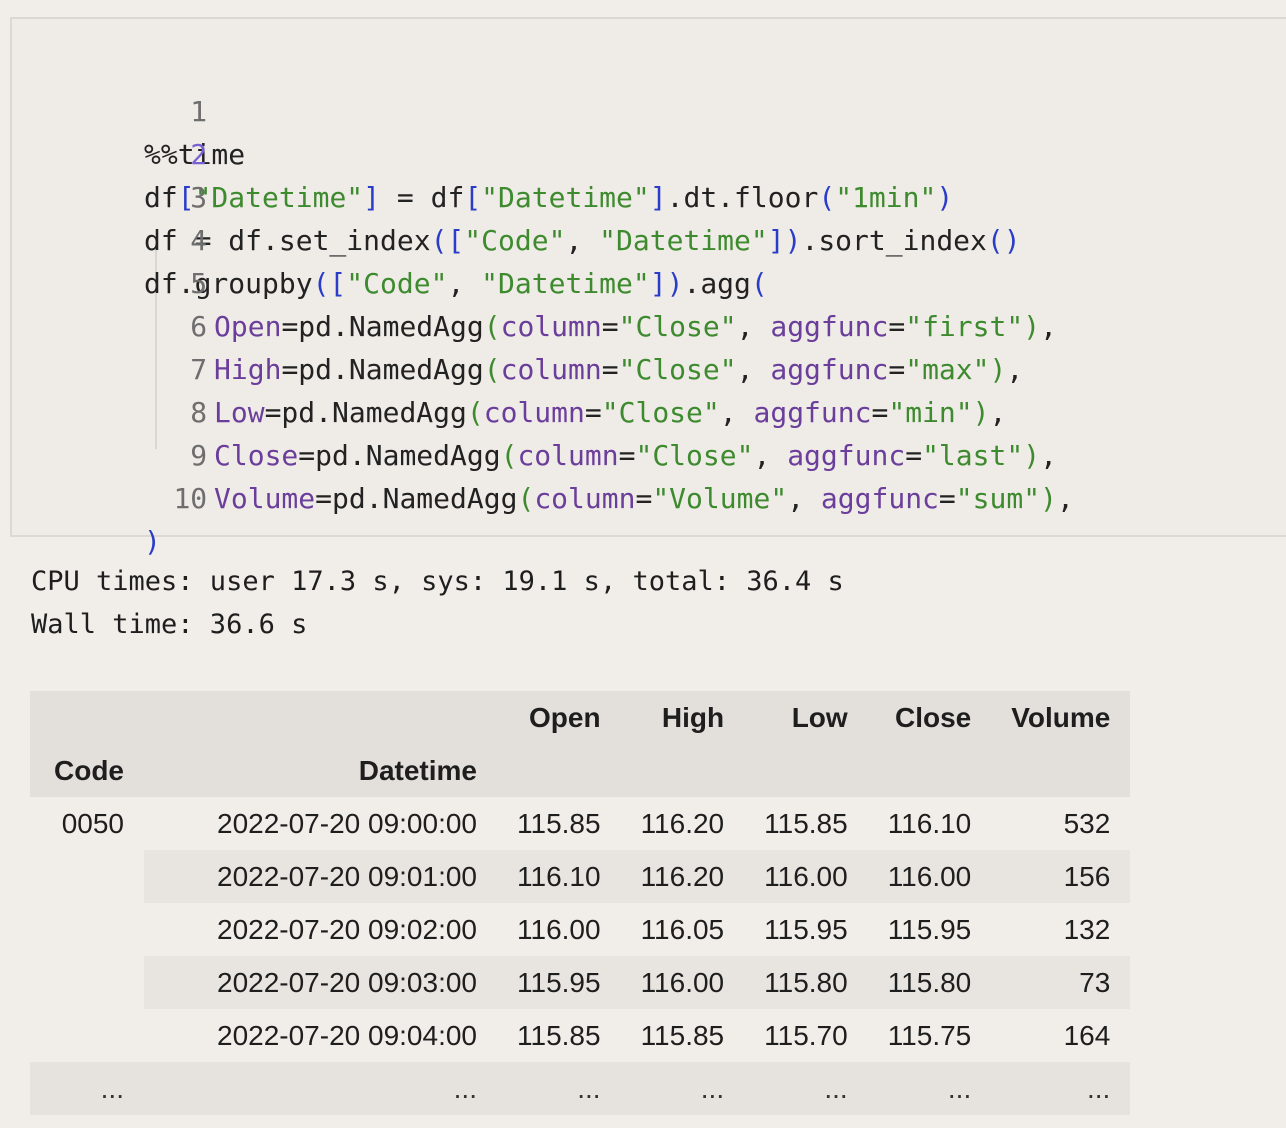 This screenshot has width=1286, height=1128. Describe the element at coordinates (1087, 1035) in the screenshot. I see `cell-volume: 164` at that location.